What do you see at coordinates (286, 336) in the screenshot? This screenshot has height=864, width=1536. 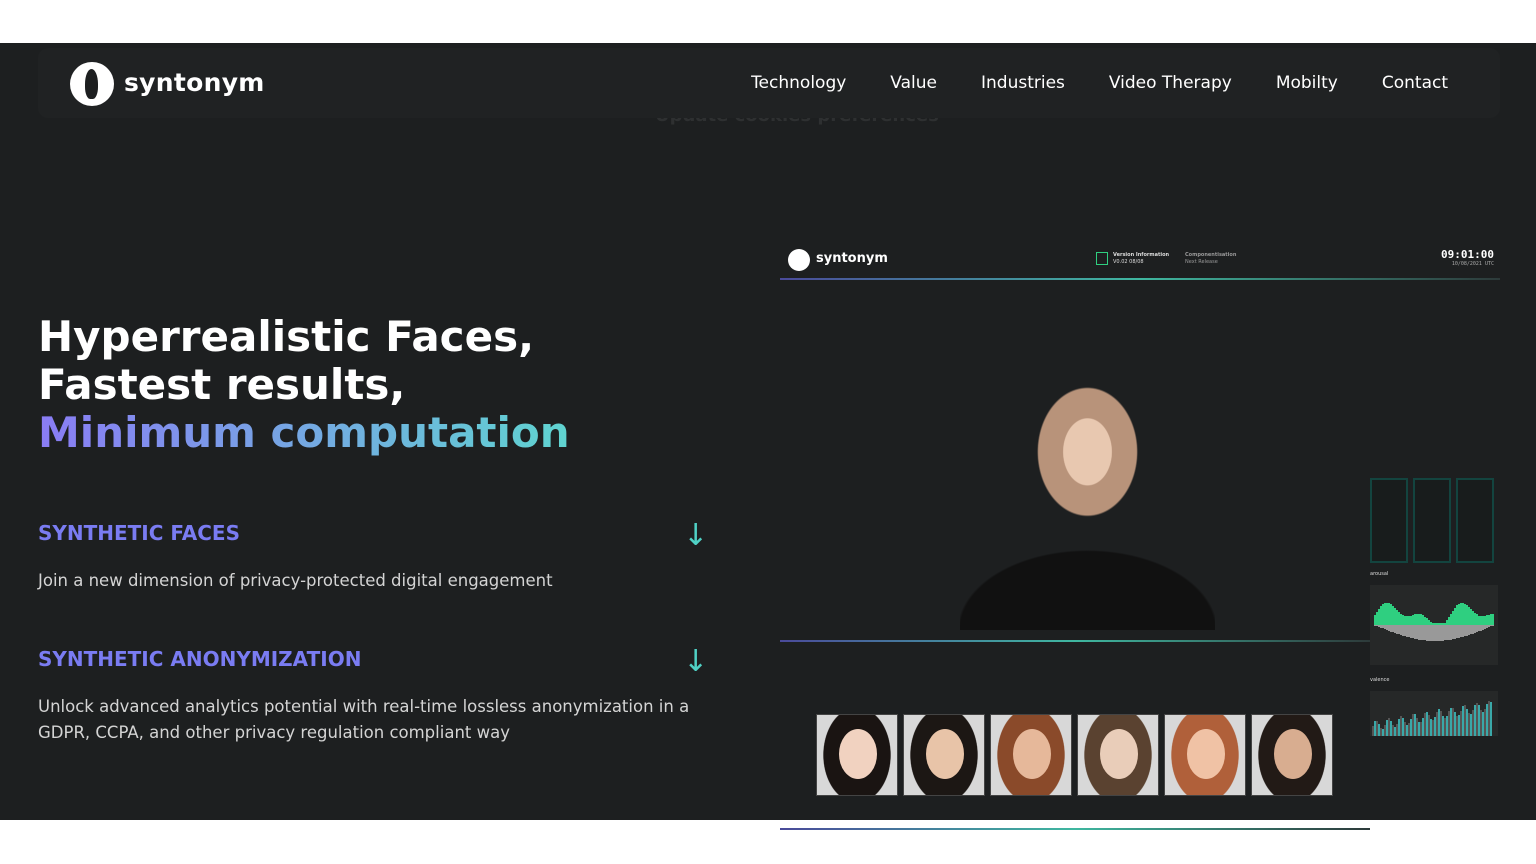 I see `hero-line-1: Hyperrealistic Faces,` at bounding box center [286, 336].